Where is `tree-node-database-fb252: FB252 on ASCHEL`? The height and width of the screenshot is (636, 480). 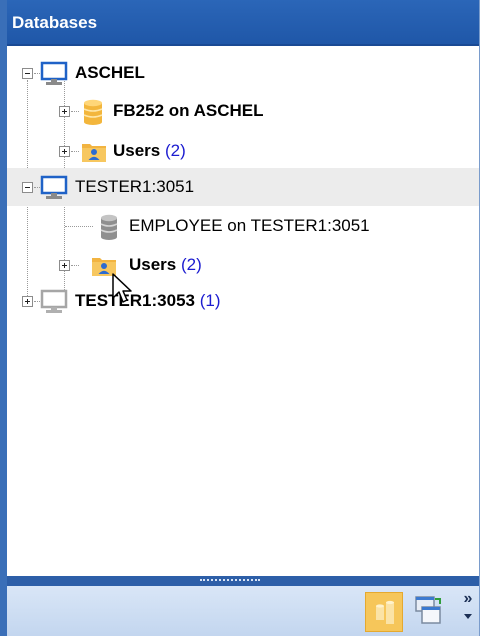 tree-node-database-fb252: FB252 on ASCHEL is located at coordinates (243, 111).